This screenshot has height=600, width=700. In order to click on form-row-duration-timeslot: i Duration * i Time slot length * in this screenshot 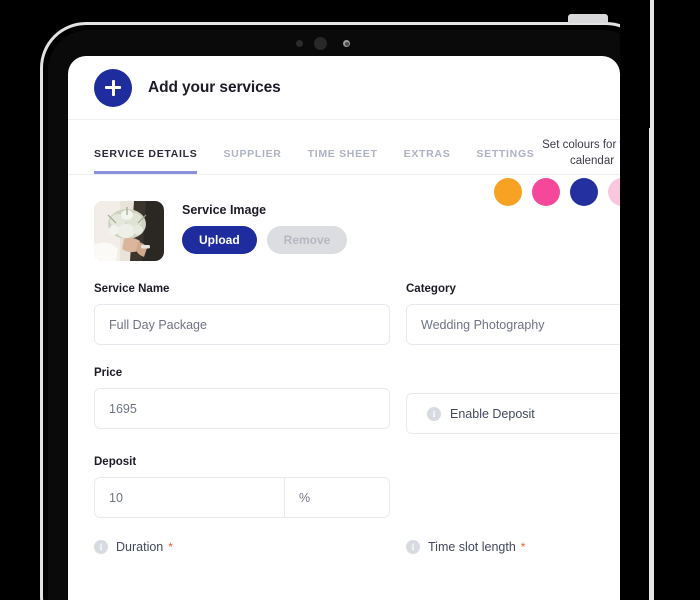, I will do `click(357, 547)`.